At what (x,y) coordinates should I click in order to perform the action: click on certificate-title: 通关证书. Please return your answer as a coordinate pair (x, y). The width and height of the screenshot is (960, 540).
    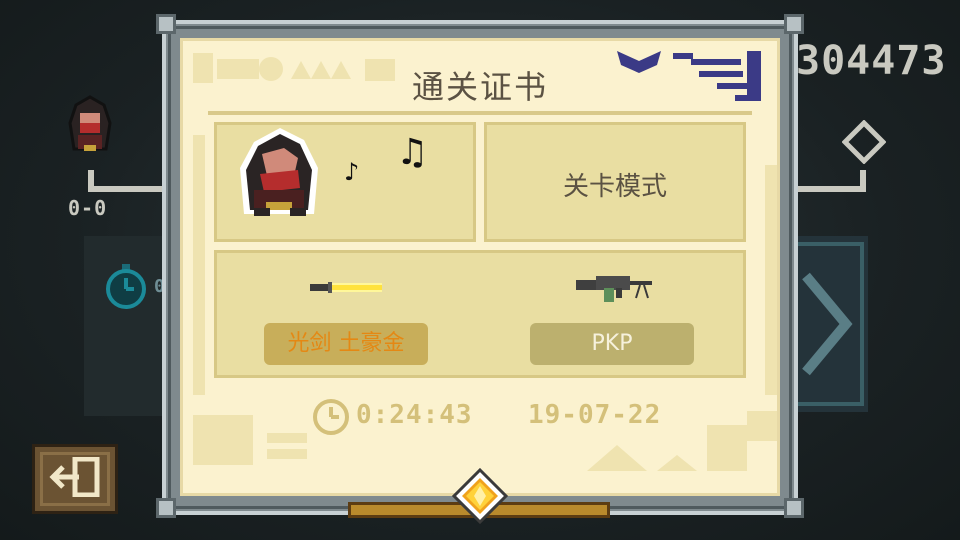
    Looking at the image, I should click on (479, 87).